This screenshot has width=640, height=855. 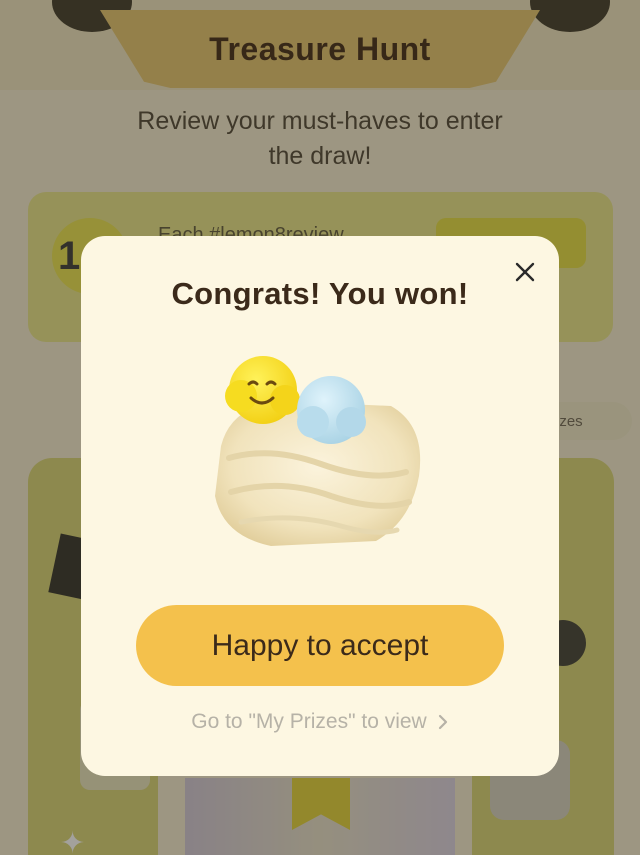 I want to click on my-prizes-link: Go to "My Prizes" to view, so click(x=320, y=722).